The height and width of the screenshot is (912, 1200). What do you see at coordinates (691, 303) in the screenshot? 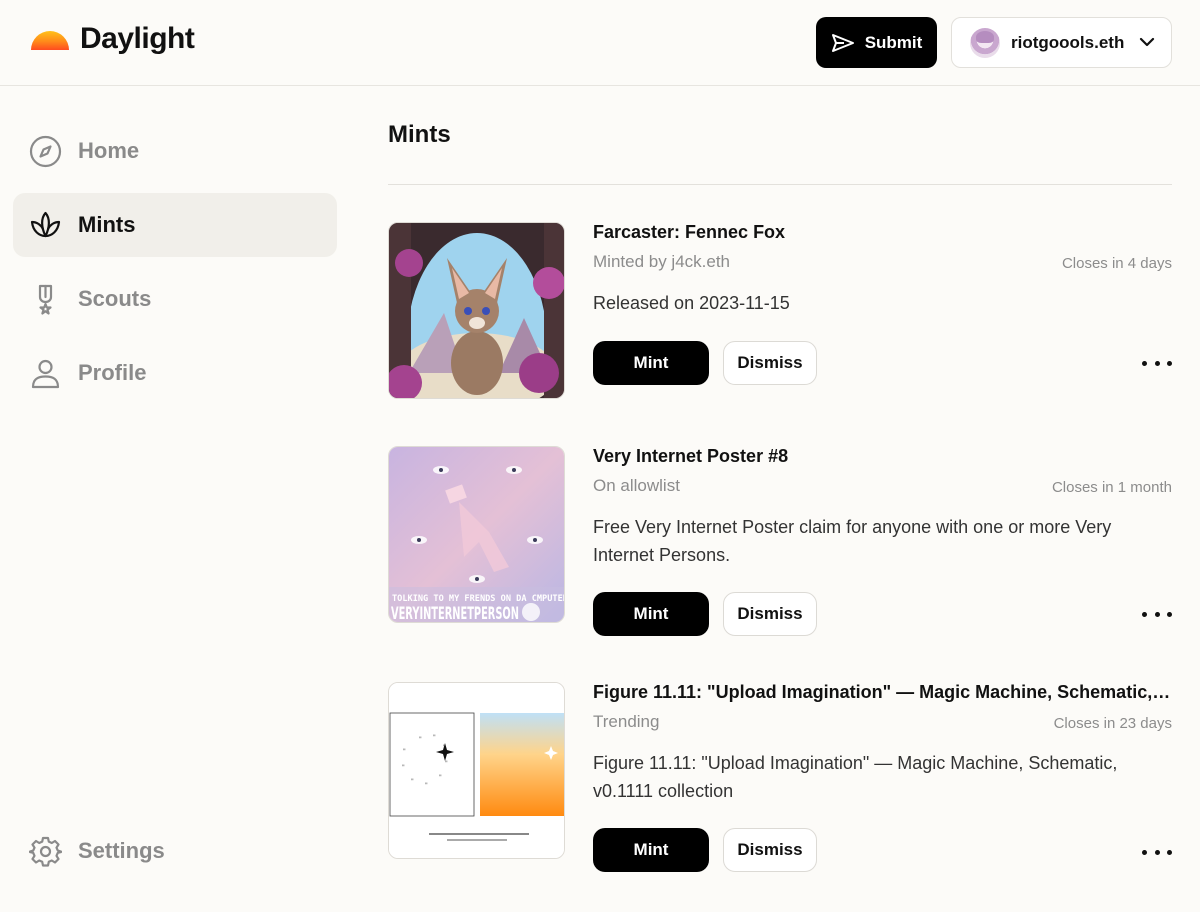
I see `mint-description: Released on 2023-11-15` at bounding box center [691, 303].